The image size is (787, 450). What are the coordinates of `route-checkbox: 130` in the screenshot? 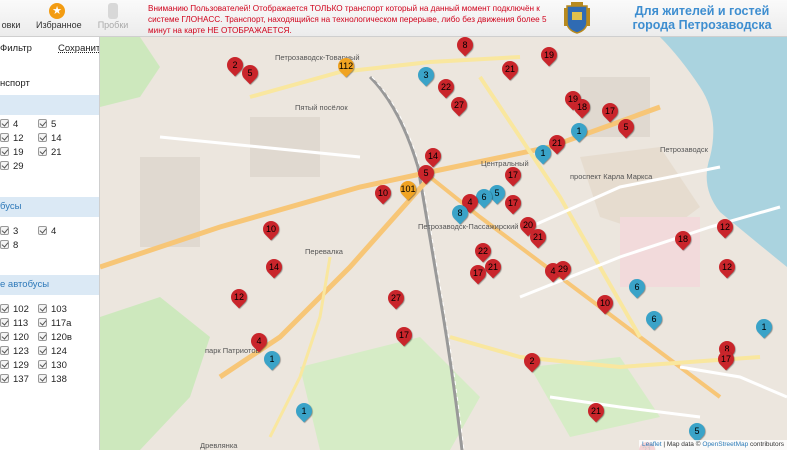 It's located at (52, 365).